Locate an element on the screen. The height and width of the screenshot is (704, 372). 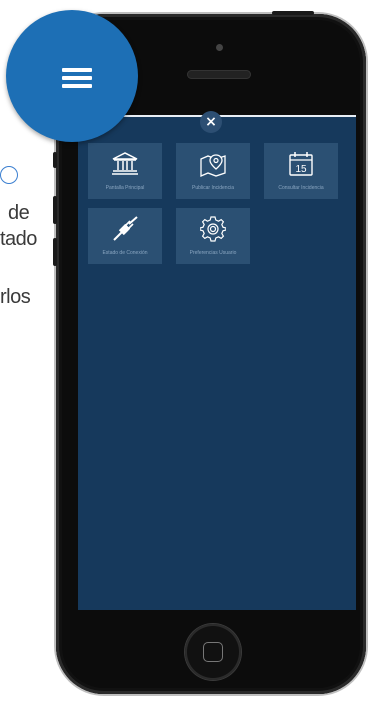
tile-estado-conexion: Estado de Conexión is located at coordinates (125, 236).